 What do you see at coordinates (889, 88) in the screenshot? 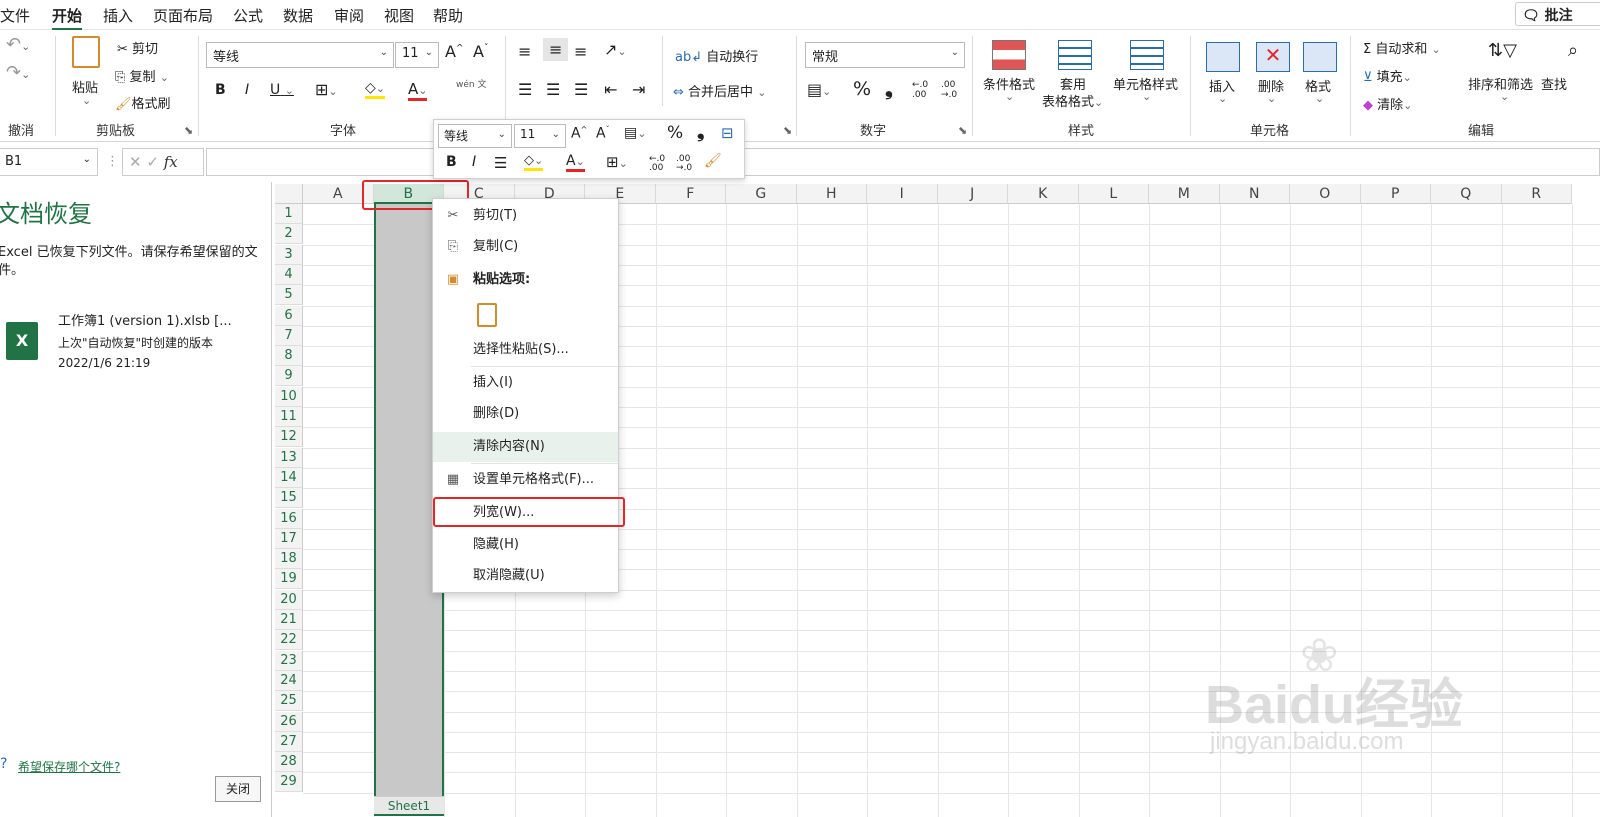
I see `comma-button: ❟` at bounding box center [889, 88].